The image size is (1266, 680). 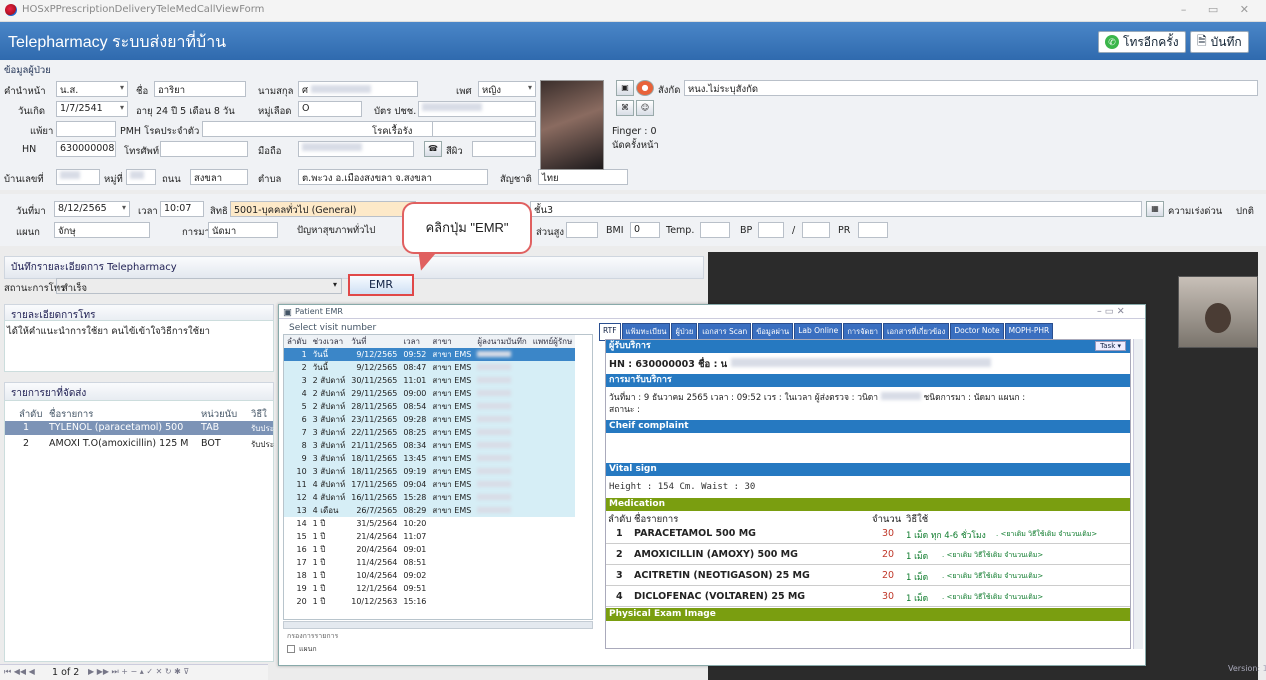 I want to click on filter-checkbox, so click(x=291, y=649).